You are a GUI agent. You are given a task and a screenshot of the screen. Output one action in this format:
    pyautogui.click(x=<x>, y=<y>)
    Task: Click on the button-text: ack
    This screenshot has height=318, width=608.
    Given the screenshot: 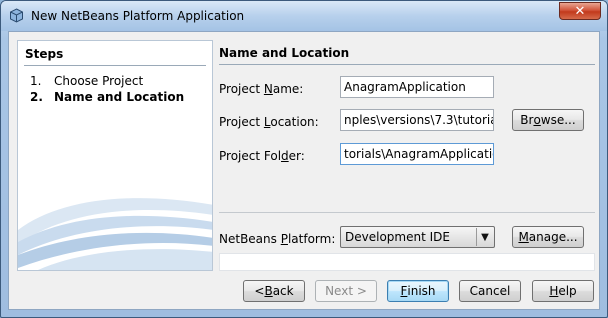 What is the action you would take?
    pyautogui.click(x=283, y=291)
    